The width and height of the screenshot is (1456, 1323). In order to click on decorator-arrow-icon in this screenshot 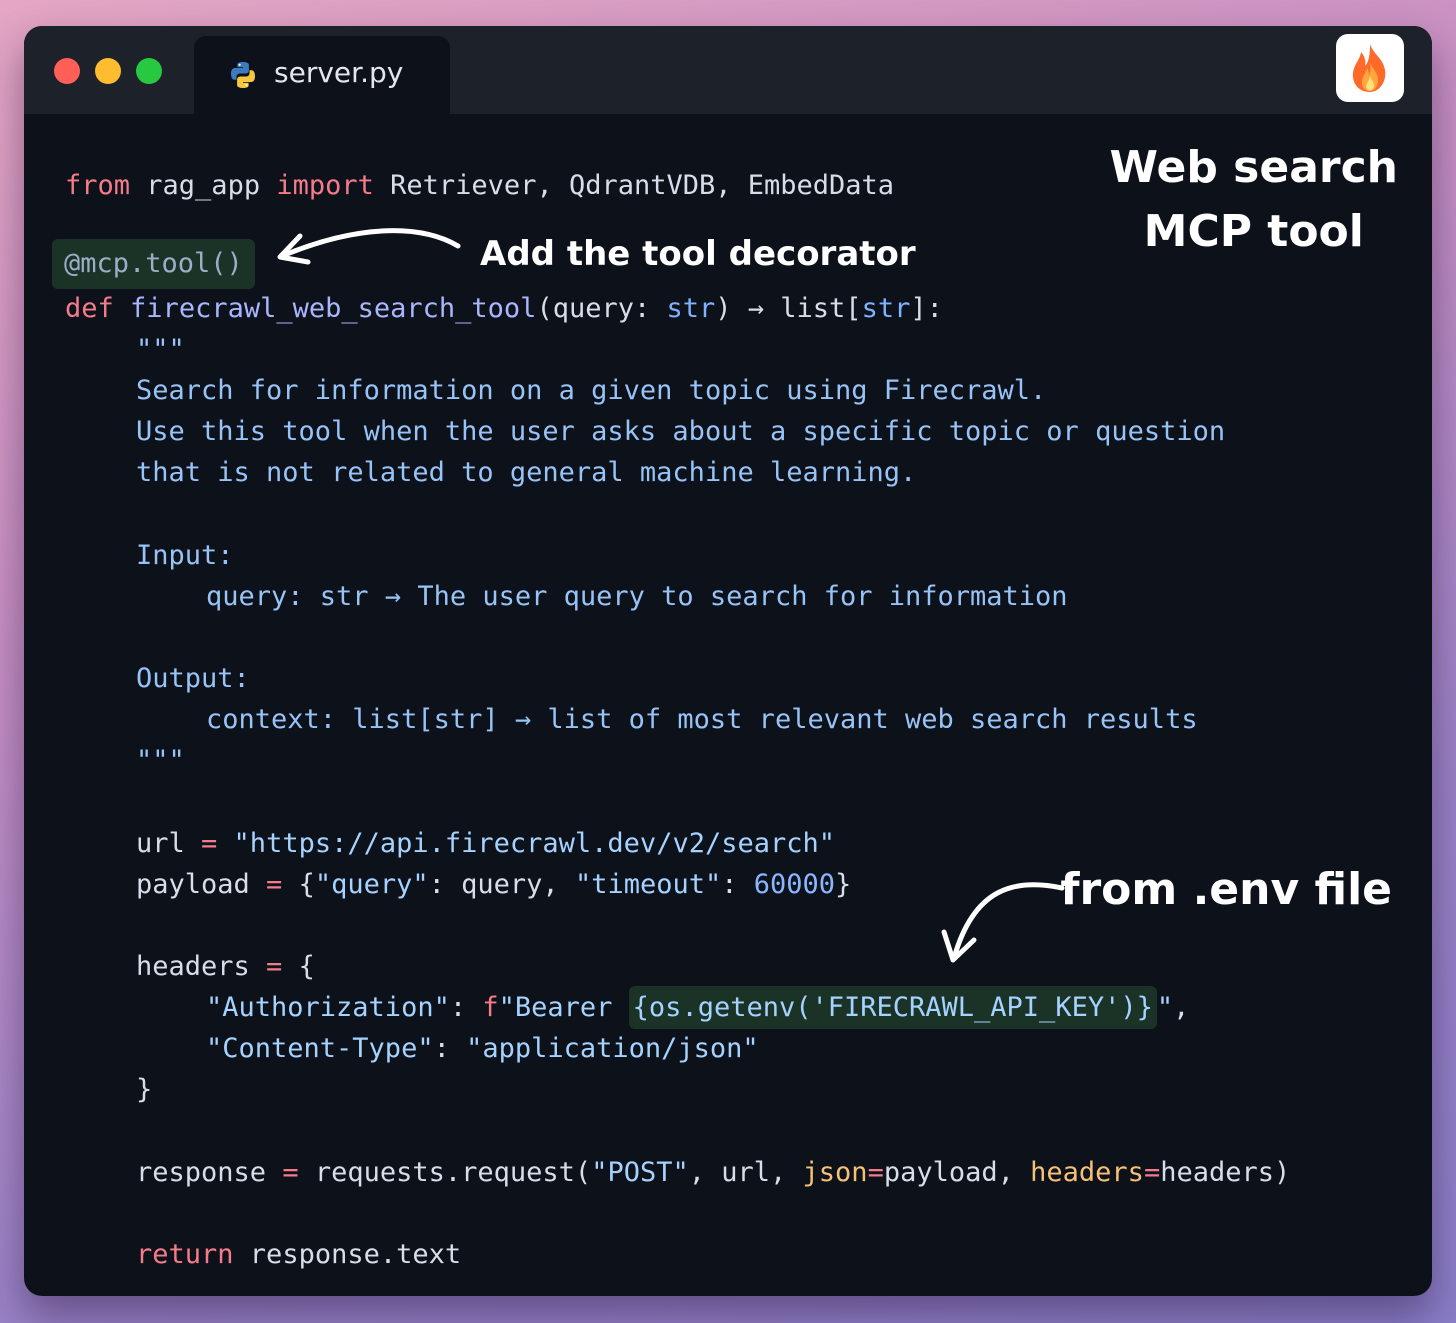, I will do `click(369, 246)`.